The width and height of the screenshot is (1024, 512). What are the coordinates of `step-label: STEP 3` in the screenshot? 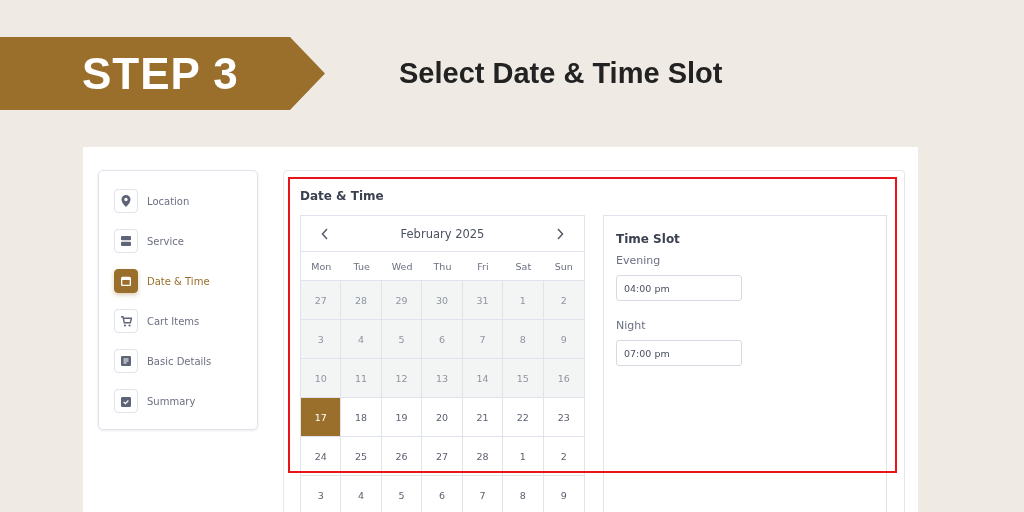 It's located at (160, 73).